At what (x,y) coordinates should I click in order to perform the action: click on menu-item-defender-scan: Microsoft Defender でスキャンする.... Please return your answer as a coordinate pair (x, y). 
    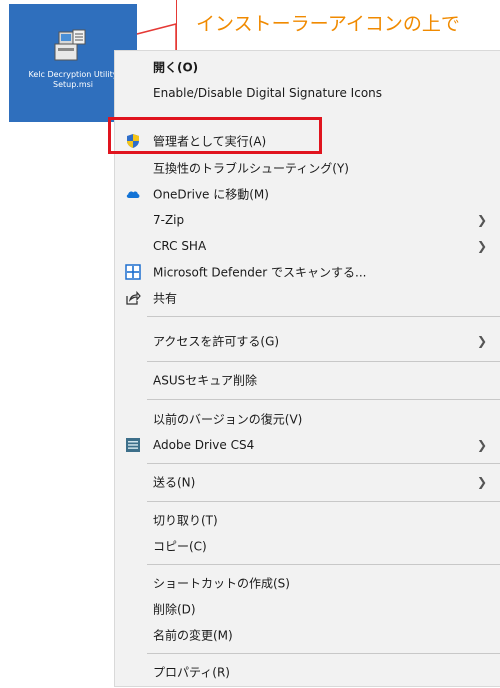
    Looking at the image, I should click on (307, 272).